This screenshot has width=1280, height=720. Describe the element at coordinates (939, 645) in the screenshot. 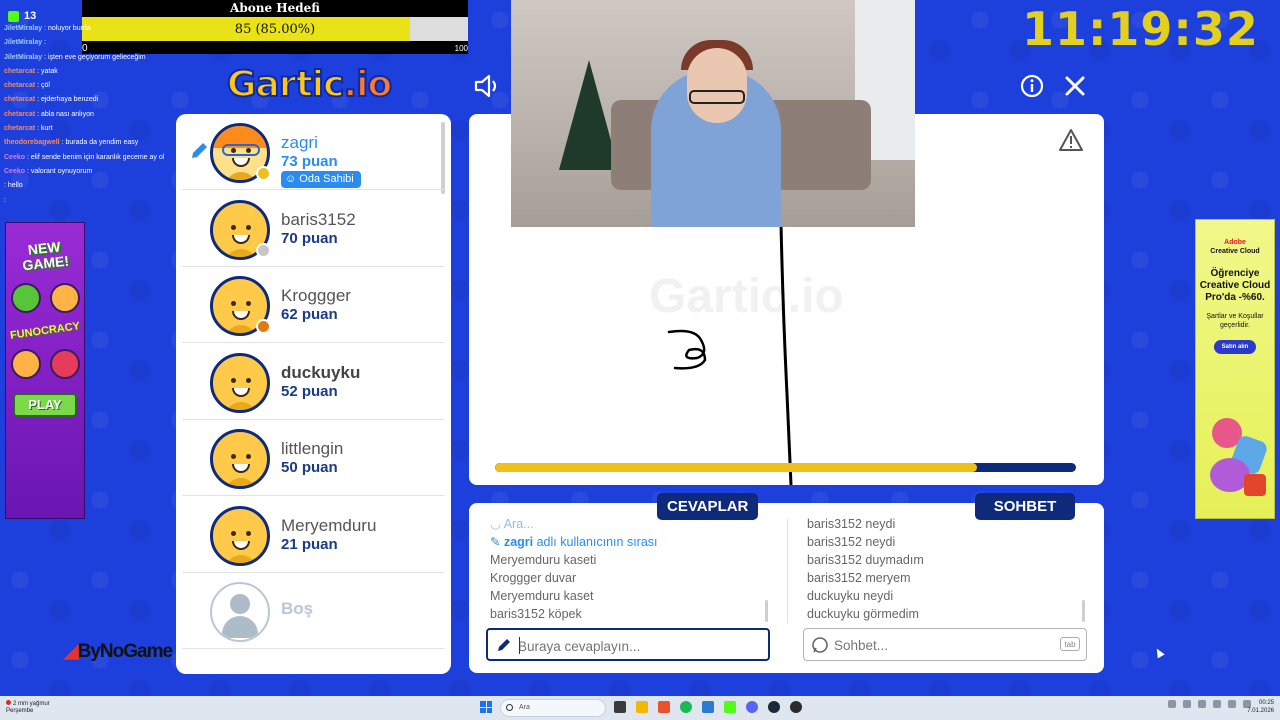

I see `chat-input` at that location.